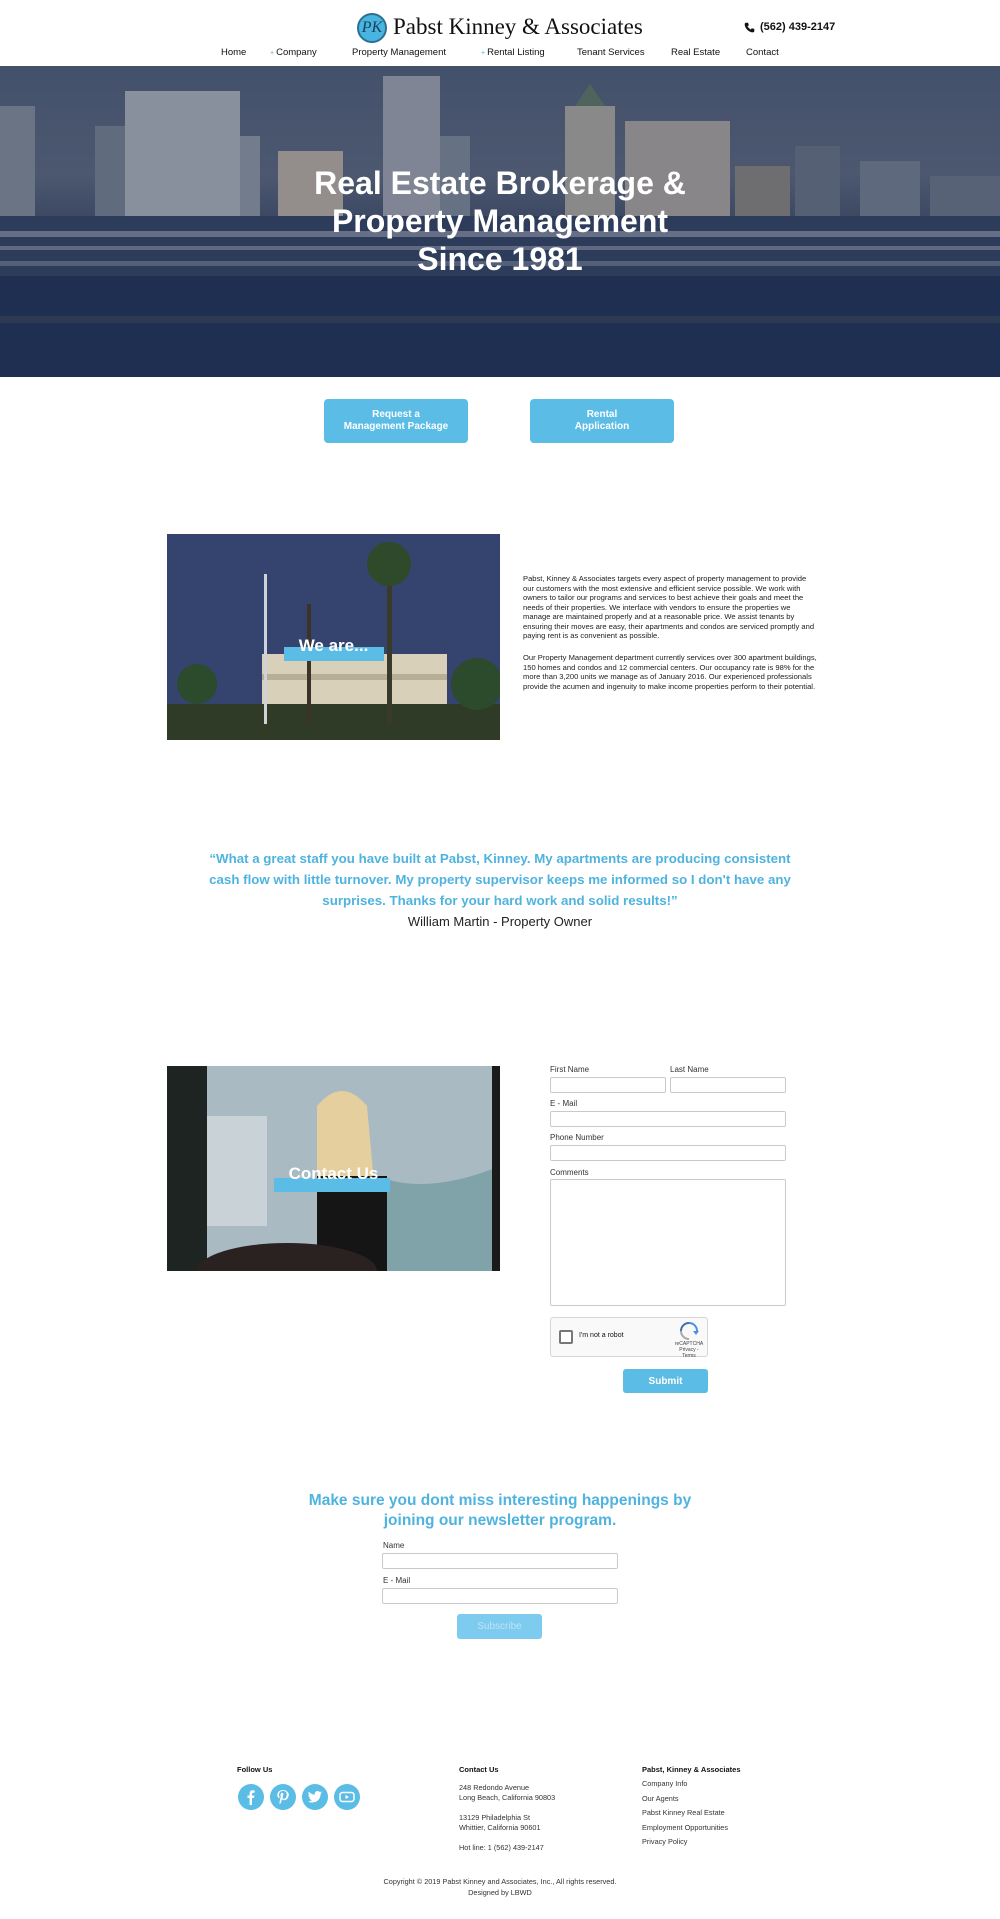 This screenshot has height=1919, width=1000. Describe the element at coordinates (500, 1596) in the screenshot. I see `newsletter-email-input` at that location.